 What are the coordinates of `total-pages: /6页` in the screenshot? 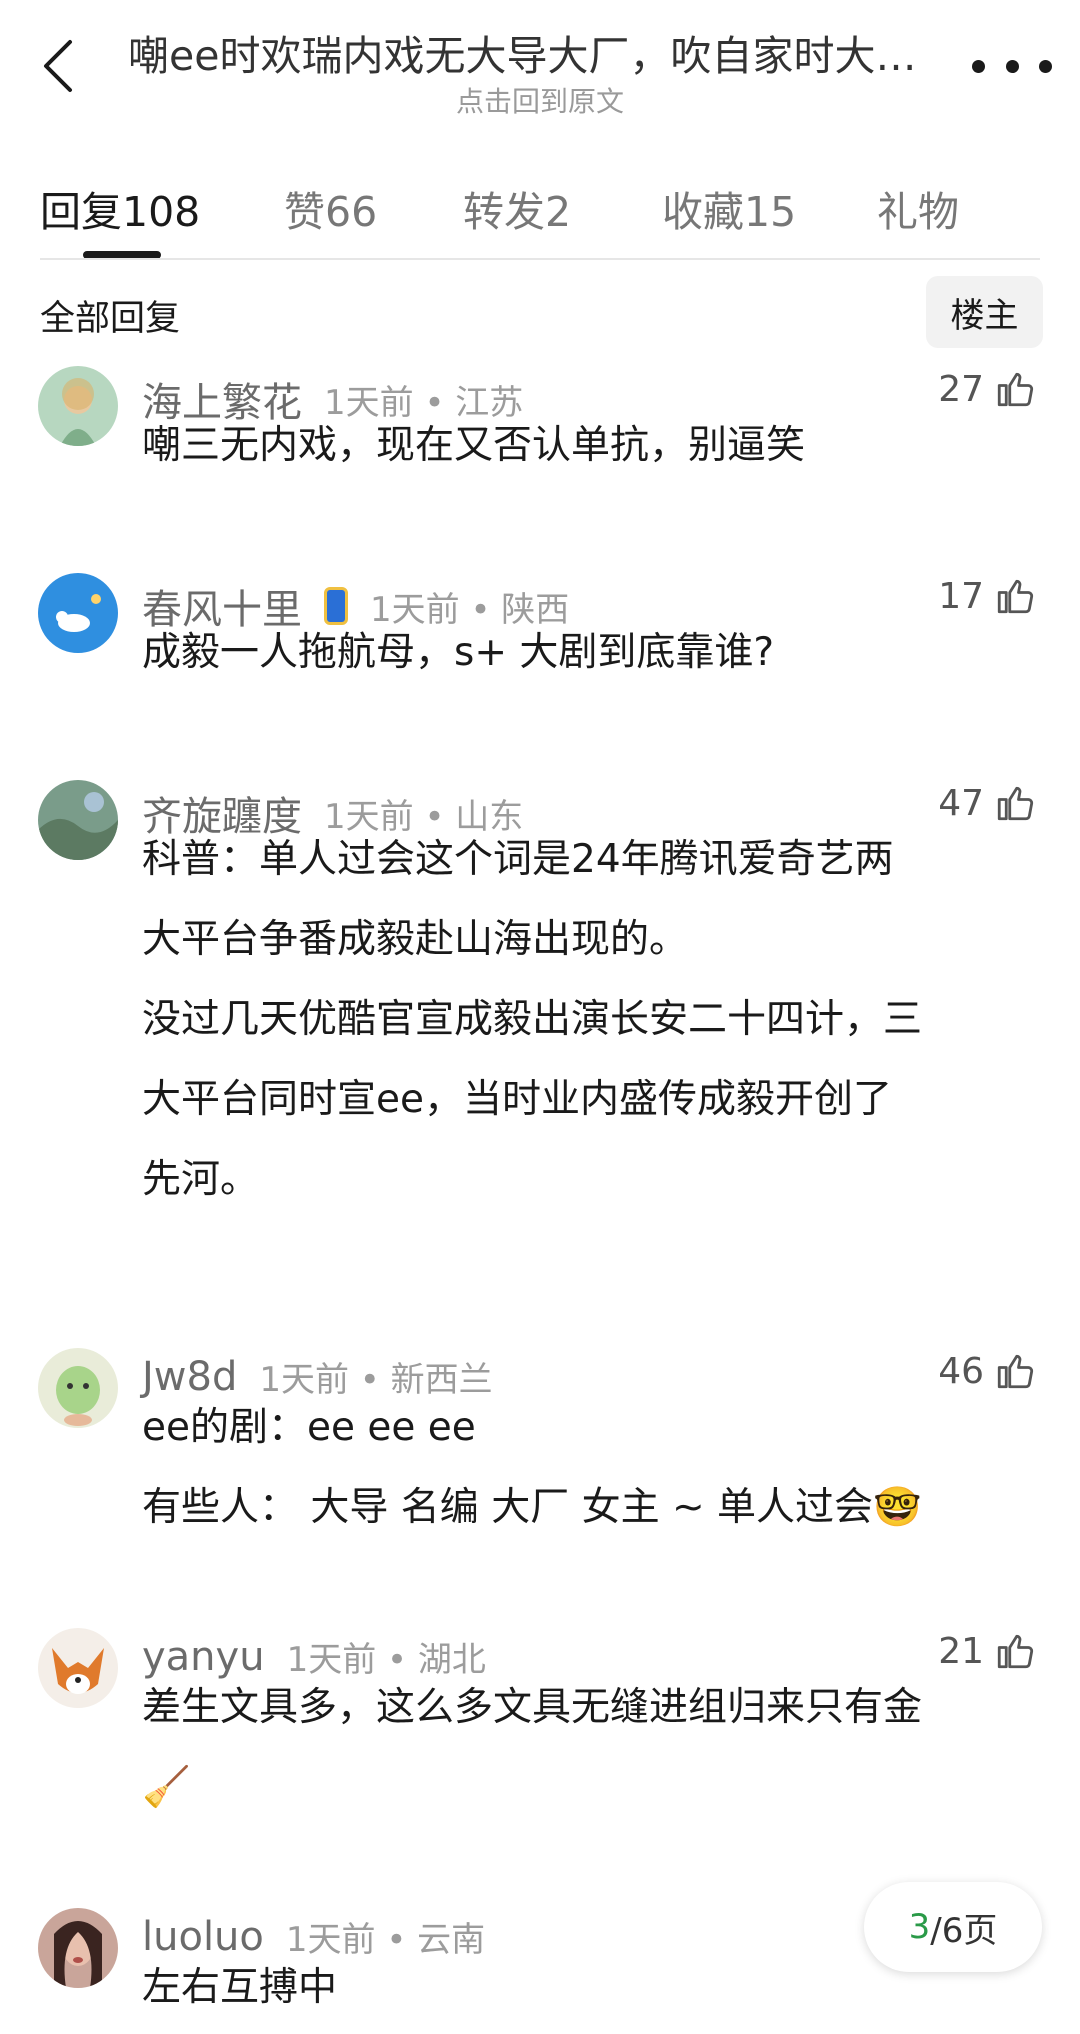 It's located at (964, 1930).